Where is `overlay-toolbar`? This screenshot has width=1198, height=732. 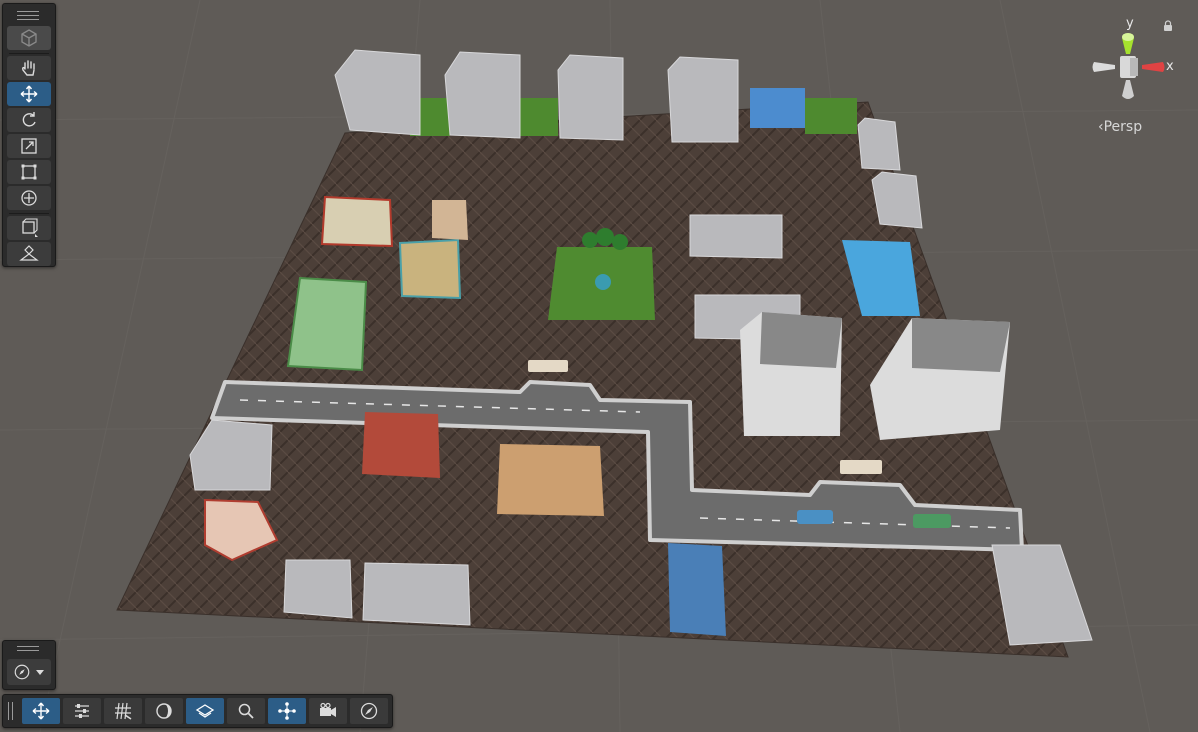 overlay-toolbar is located at coordinates (197, 711).